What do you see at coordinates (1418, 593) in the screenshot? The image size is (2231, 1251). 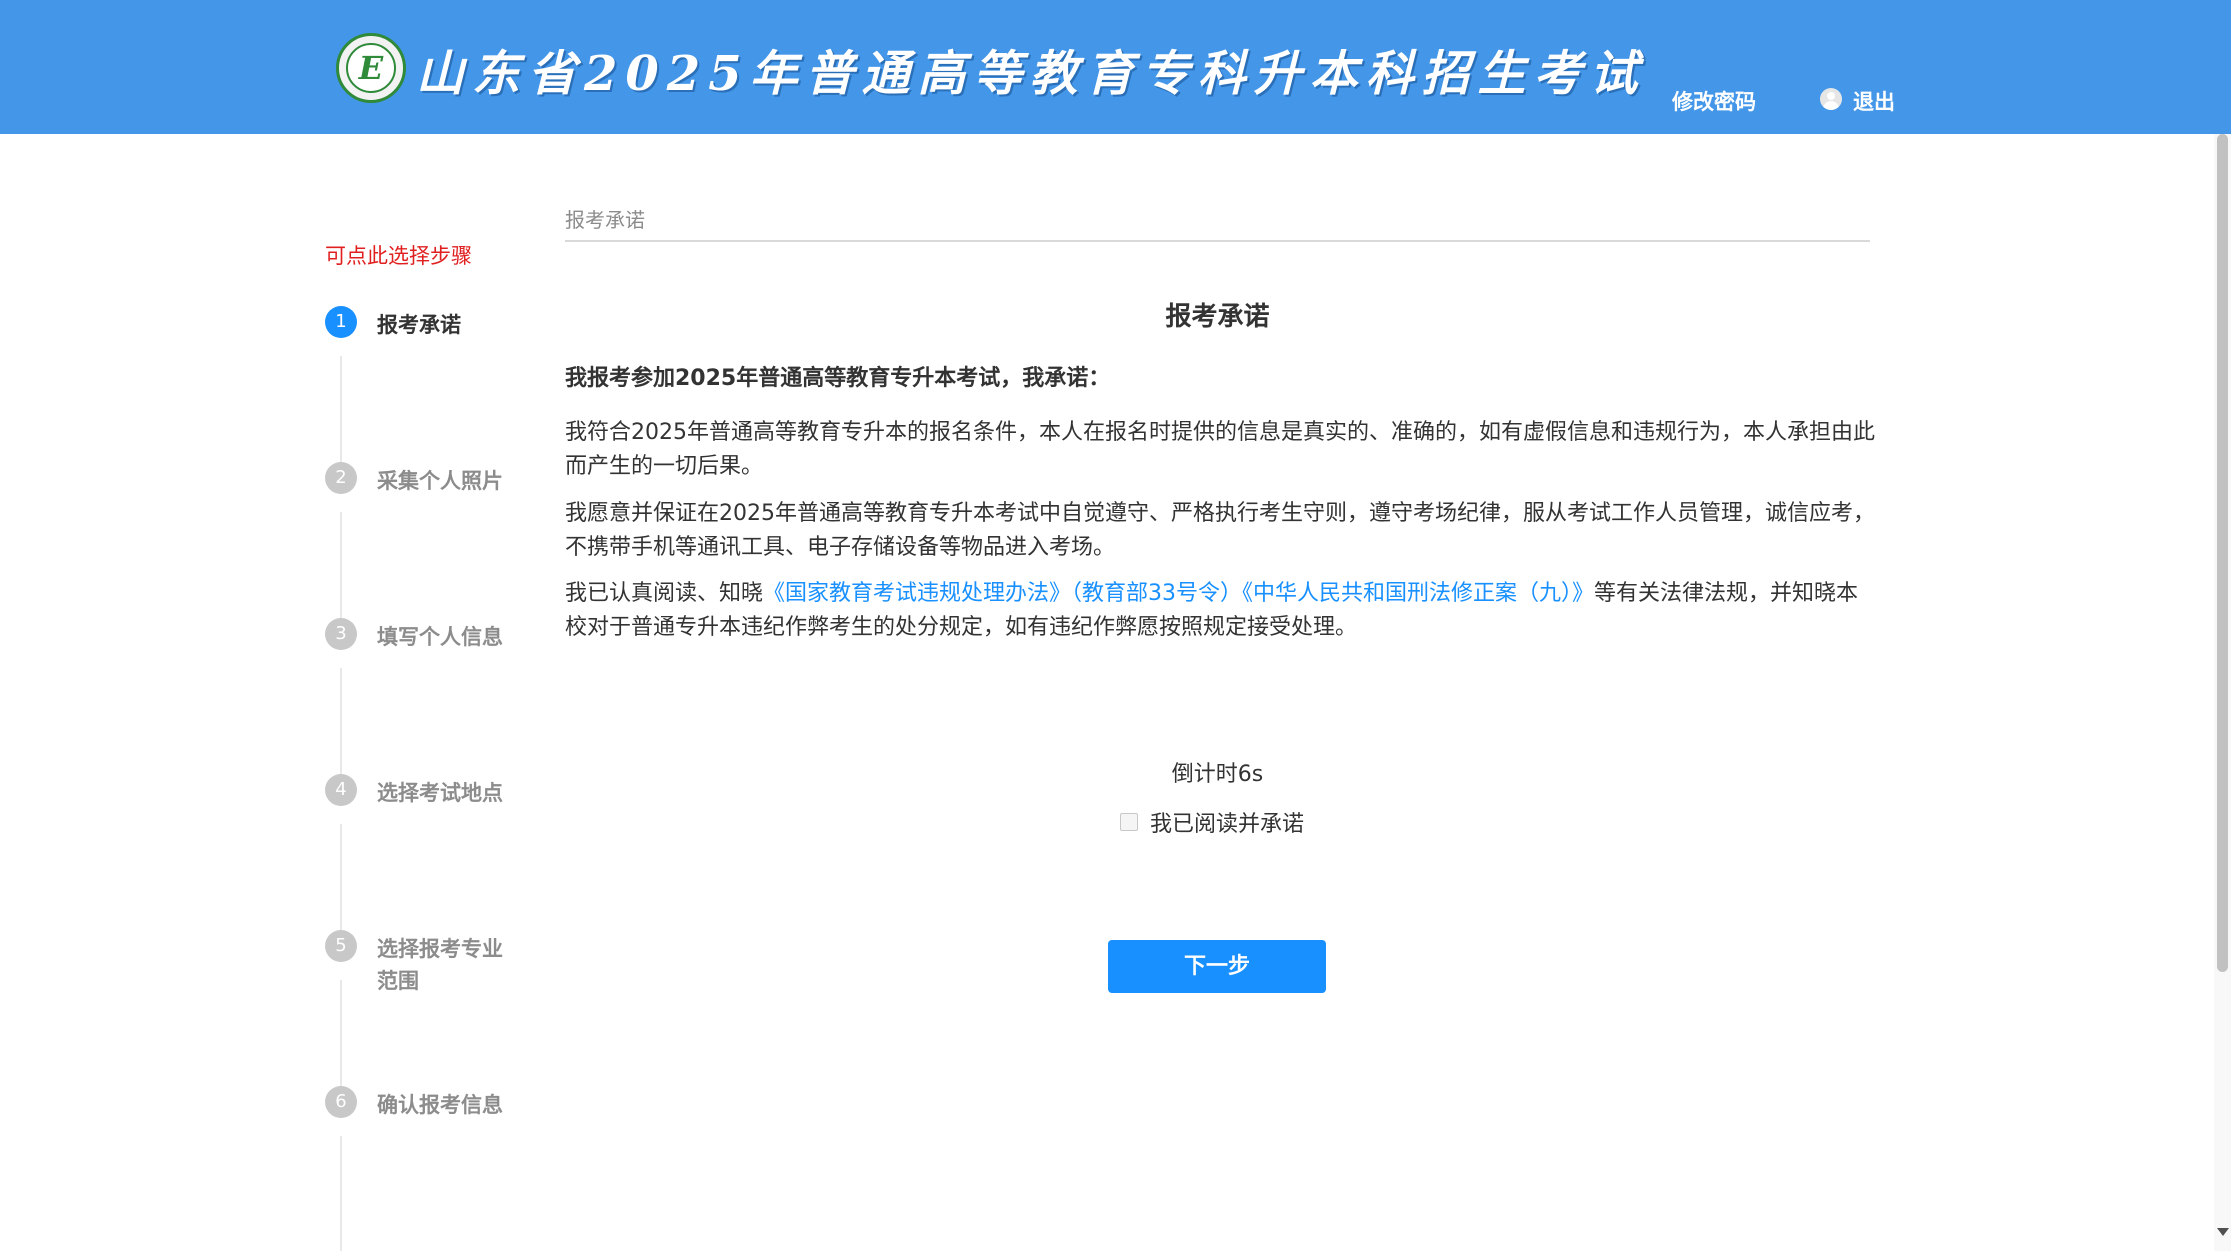 I see `criminal-law-link: 《中华人民共和国刑法修正案（九）》` at bounding box center [1418, 593].